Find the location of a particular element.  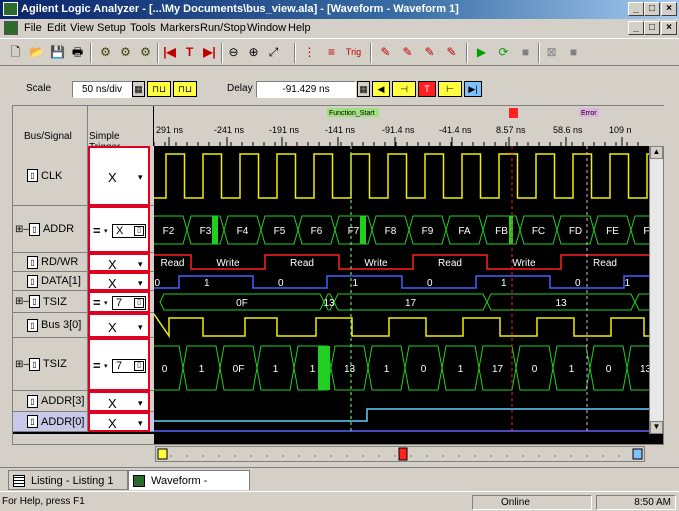

bus-setup-icon: ⚙ is located at coordinates (105, 52).